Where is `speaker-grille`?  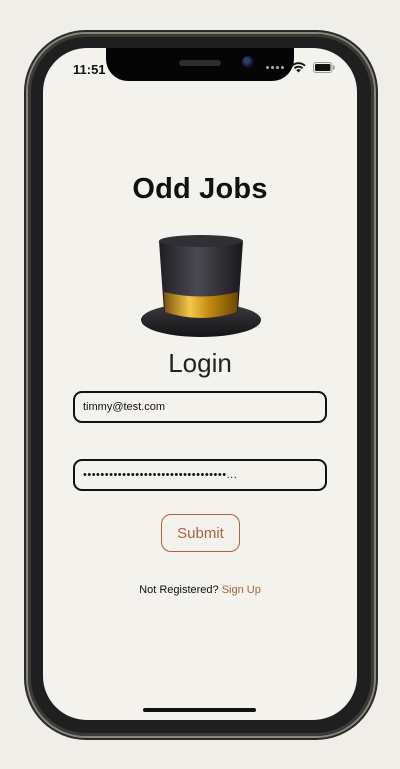
speaker-grille is located at coordinates (200, 63).